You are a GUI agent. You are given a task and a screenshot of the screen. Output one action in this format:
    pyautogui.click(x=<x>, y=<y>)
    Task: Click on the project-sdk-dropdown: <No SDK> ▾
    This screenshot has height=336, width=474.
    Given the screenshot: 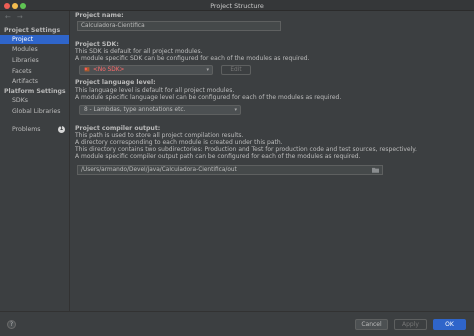 What is the action you would take?
    pyautogui.click(x=146, y=70)
    